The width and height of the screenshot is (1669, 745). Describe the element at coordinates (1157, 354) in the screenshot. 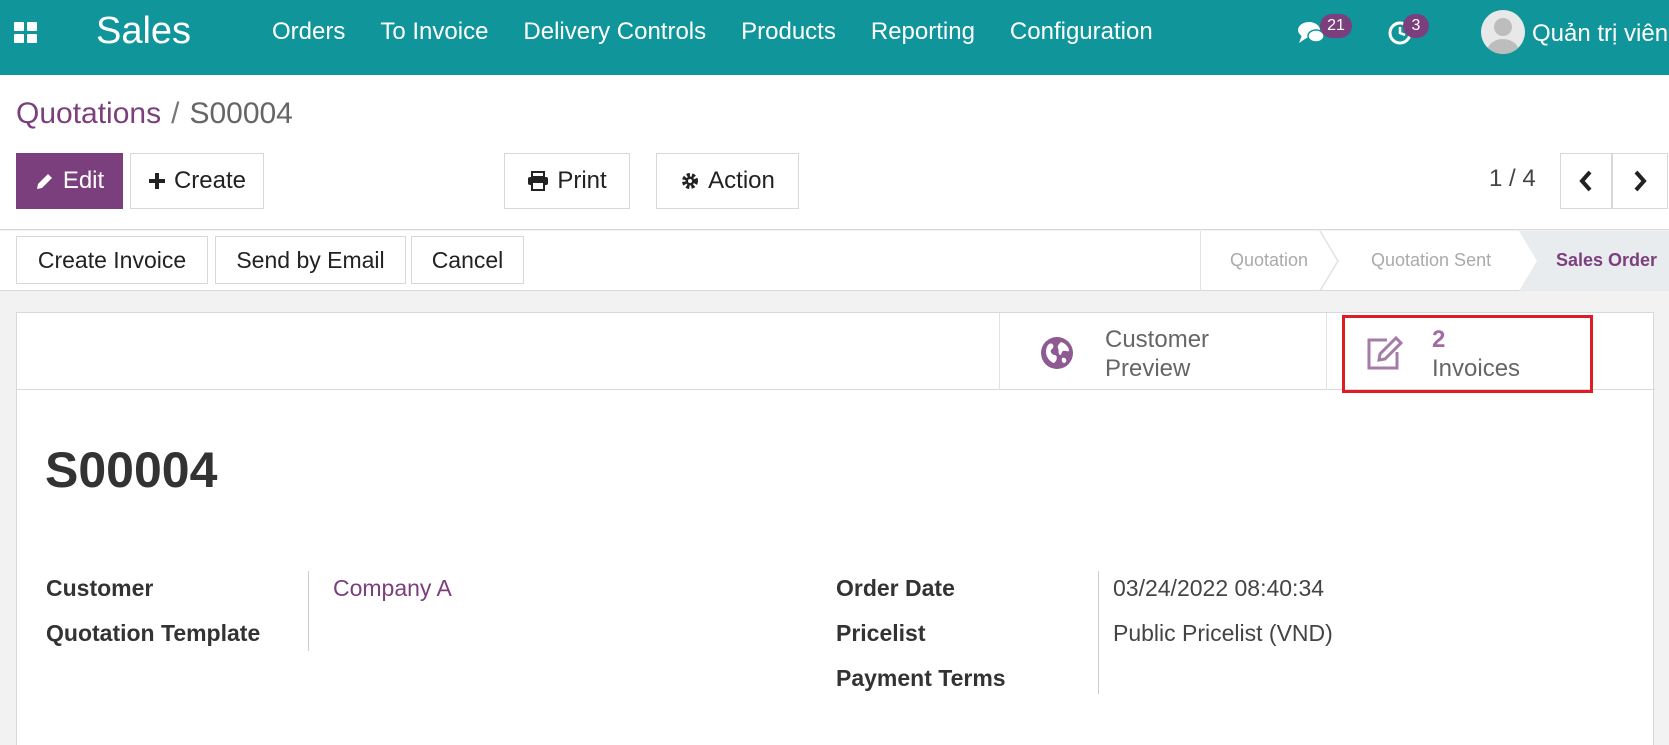

I see `customer-preview-label: Customer Preview` at that location.